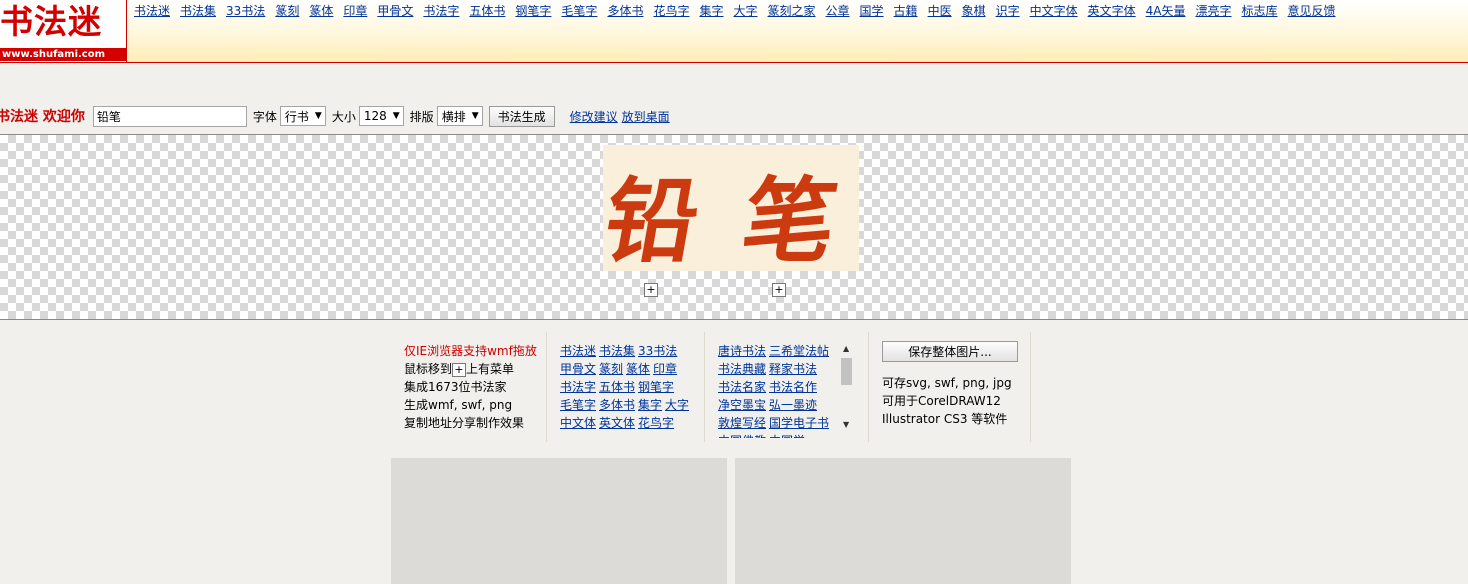  Describe the element at coordinates (671, 11) in the screenshot. I see `nav-link: 花鸟字` at that location.